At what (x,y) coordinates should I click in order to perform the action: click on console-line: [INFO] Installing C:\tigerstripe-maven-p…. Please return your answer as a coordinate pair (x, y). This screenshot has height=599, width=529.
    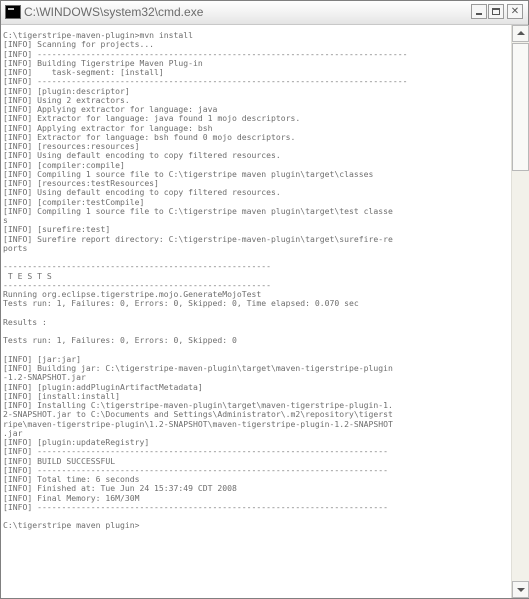
    Looking at the image, I should click on (198, 405).